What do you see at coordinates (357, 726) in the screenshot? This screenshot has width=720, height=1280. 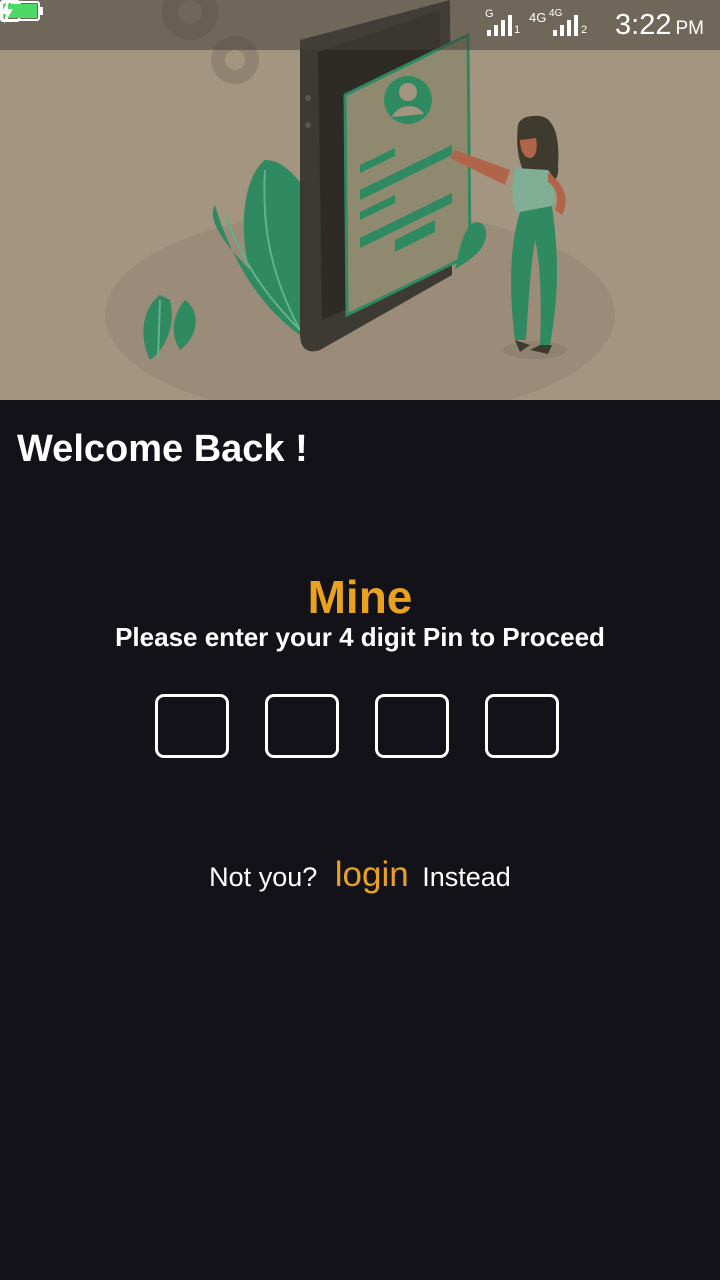 I see `pin-input-group` at bounding box center [357, 726].